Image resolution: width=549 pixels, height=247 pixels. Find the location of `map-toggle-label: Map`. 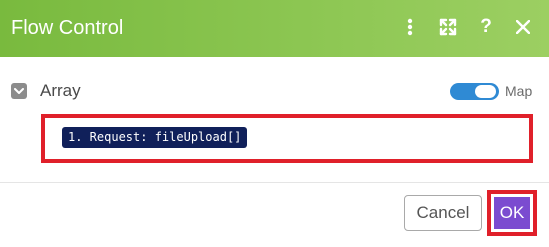

map-toggle-label: Map is located at coordinates (519, 91).